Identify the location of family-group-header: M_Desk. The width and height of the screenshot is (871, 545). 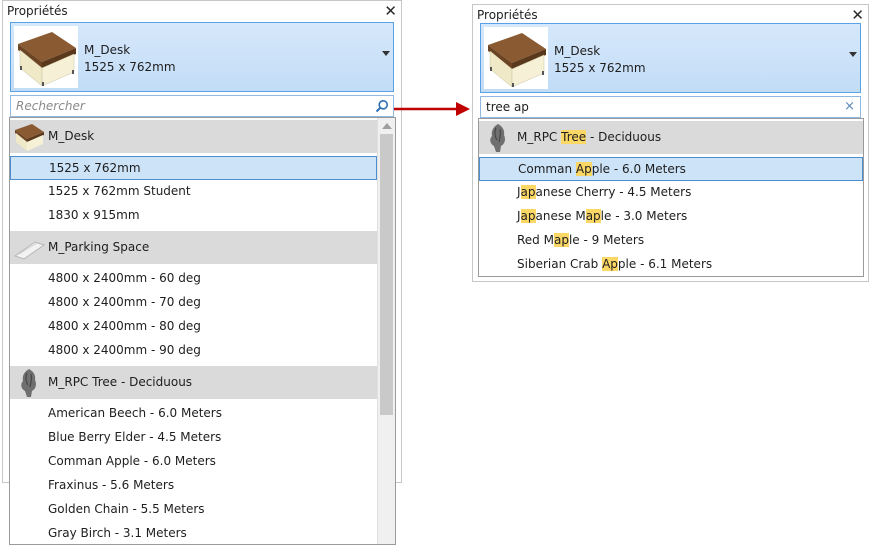
(193, 136).